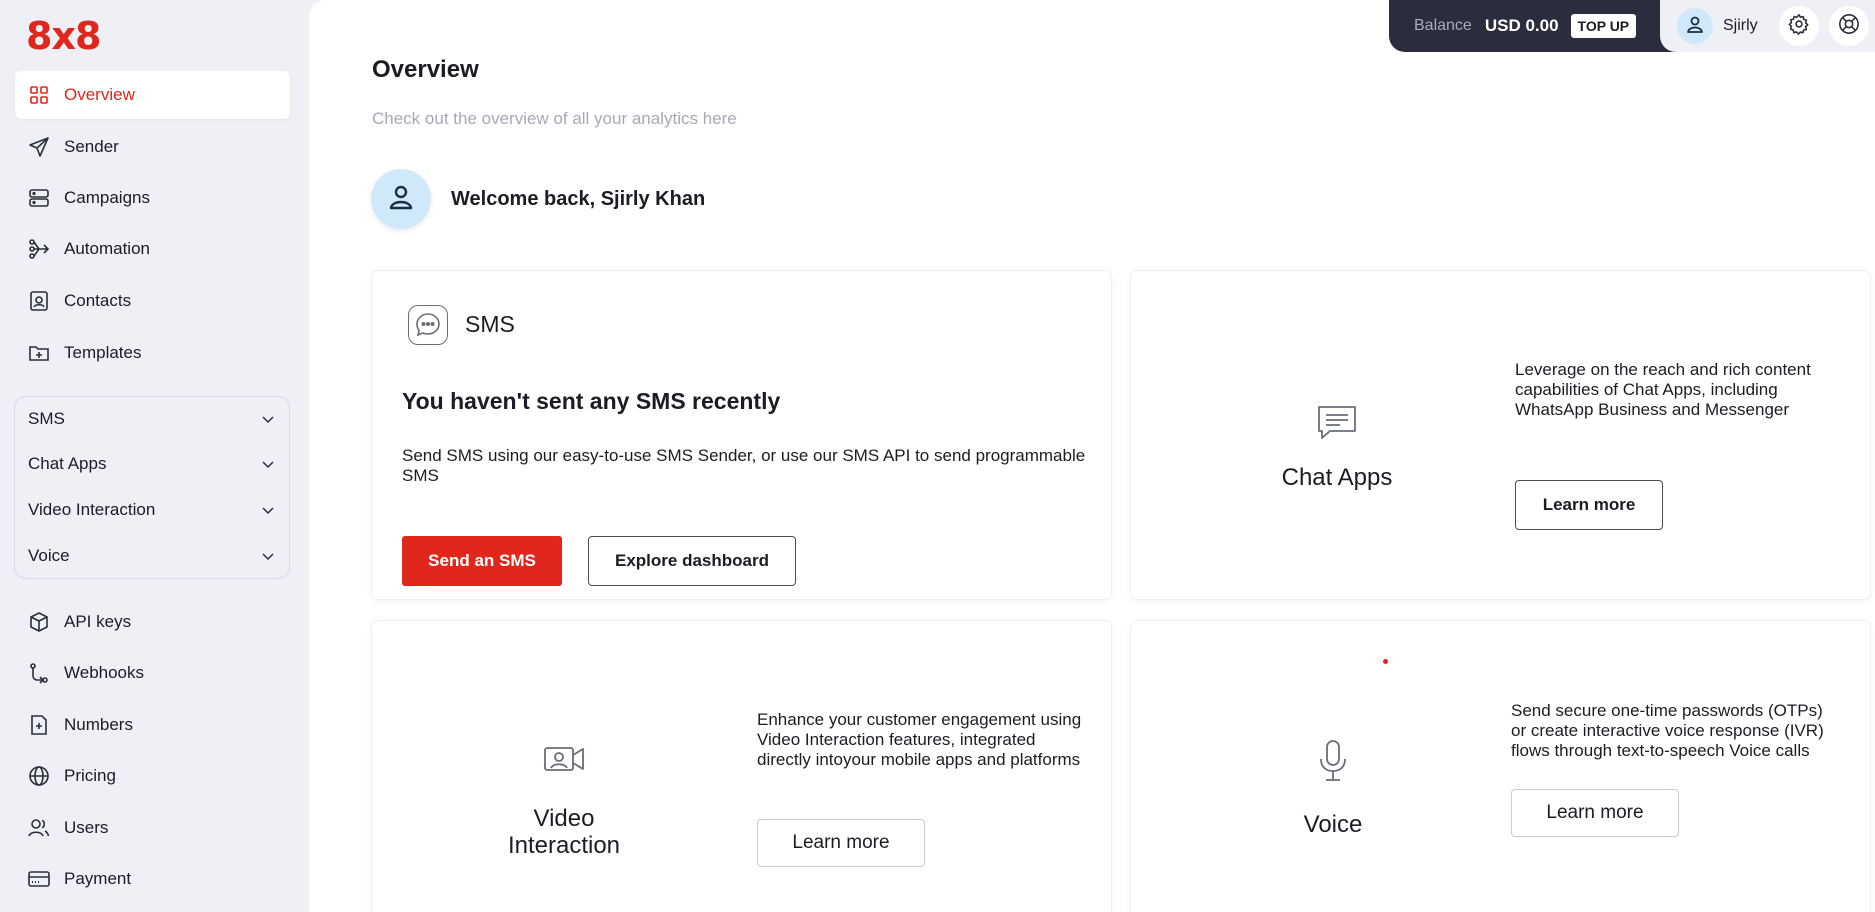 This screenshot has height=912, width=1875. Describe the element at coordinates (152, 198) in the screenshot. I see `sidebar-item-campaigns: Campaigns` at that location.